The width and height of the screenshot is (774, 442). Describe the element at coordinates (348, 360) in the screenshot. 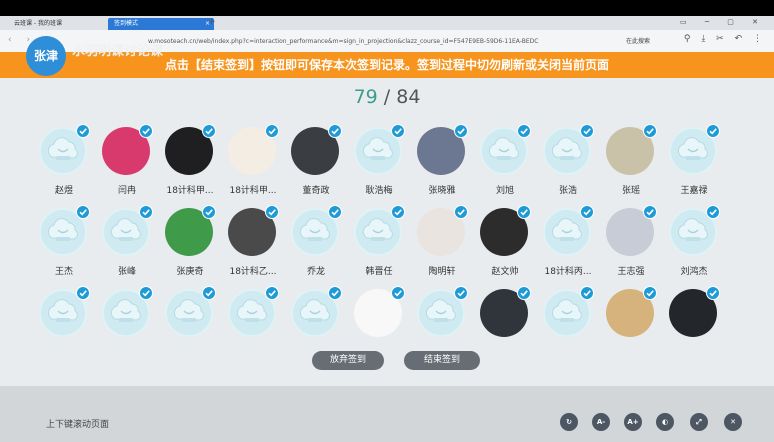

I see `give-up-sign-in-button: 放弃签到` at that location.